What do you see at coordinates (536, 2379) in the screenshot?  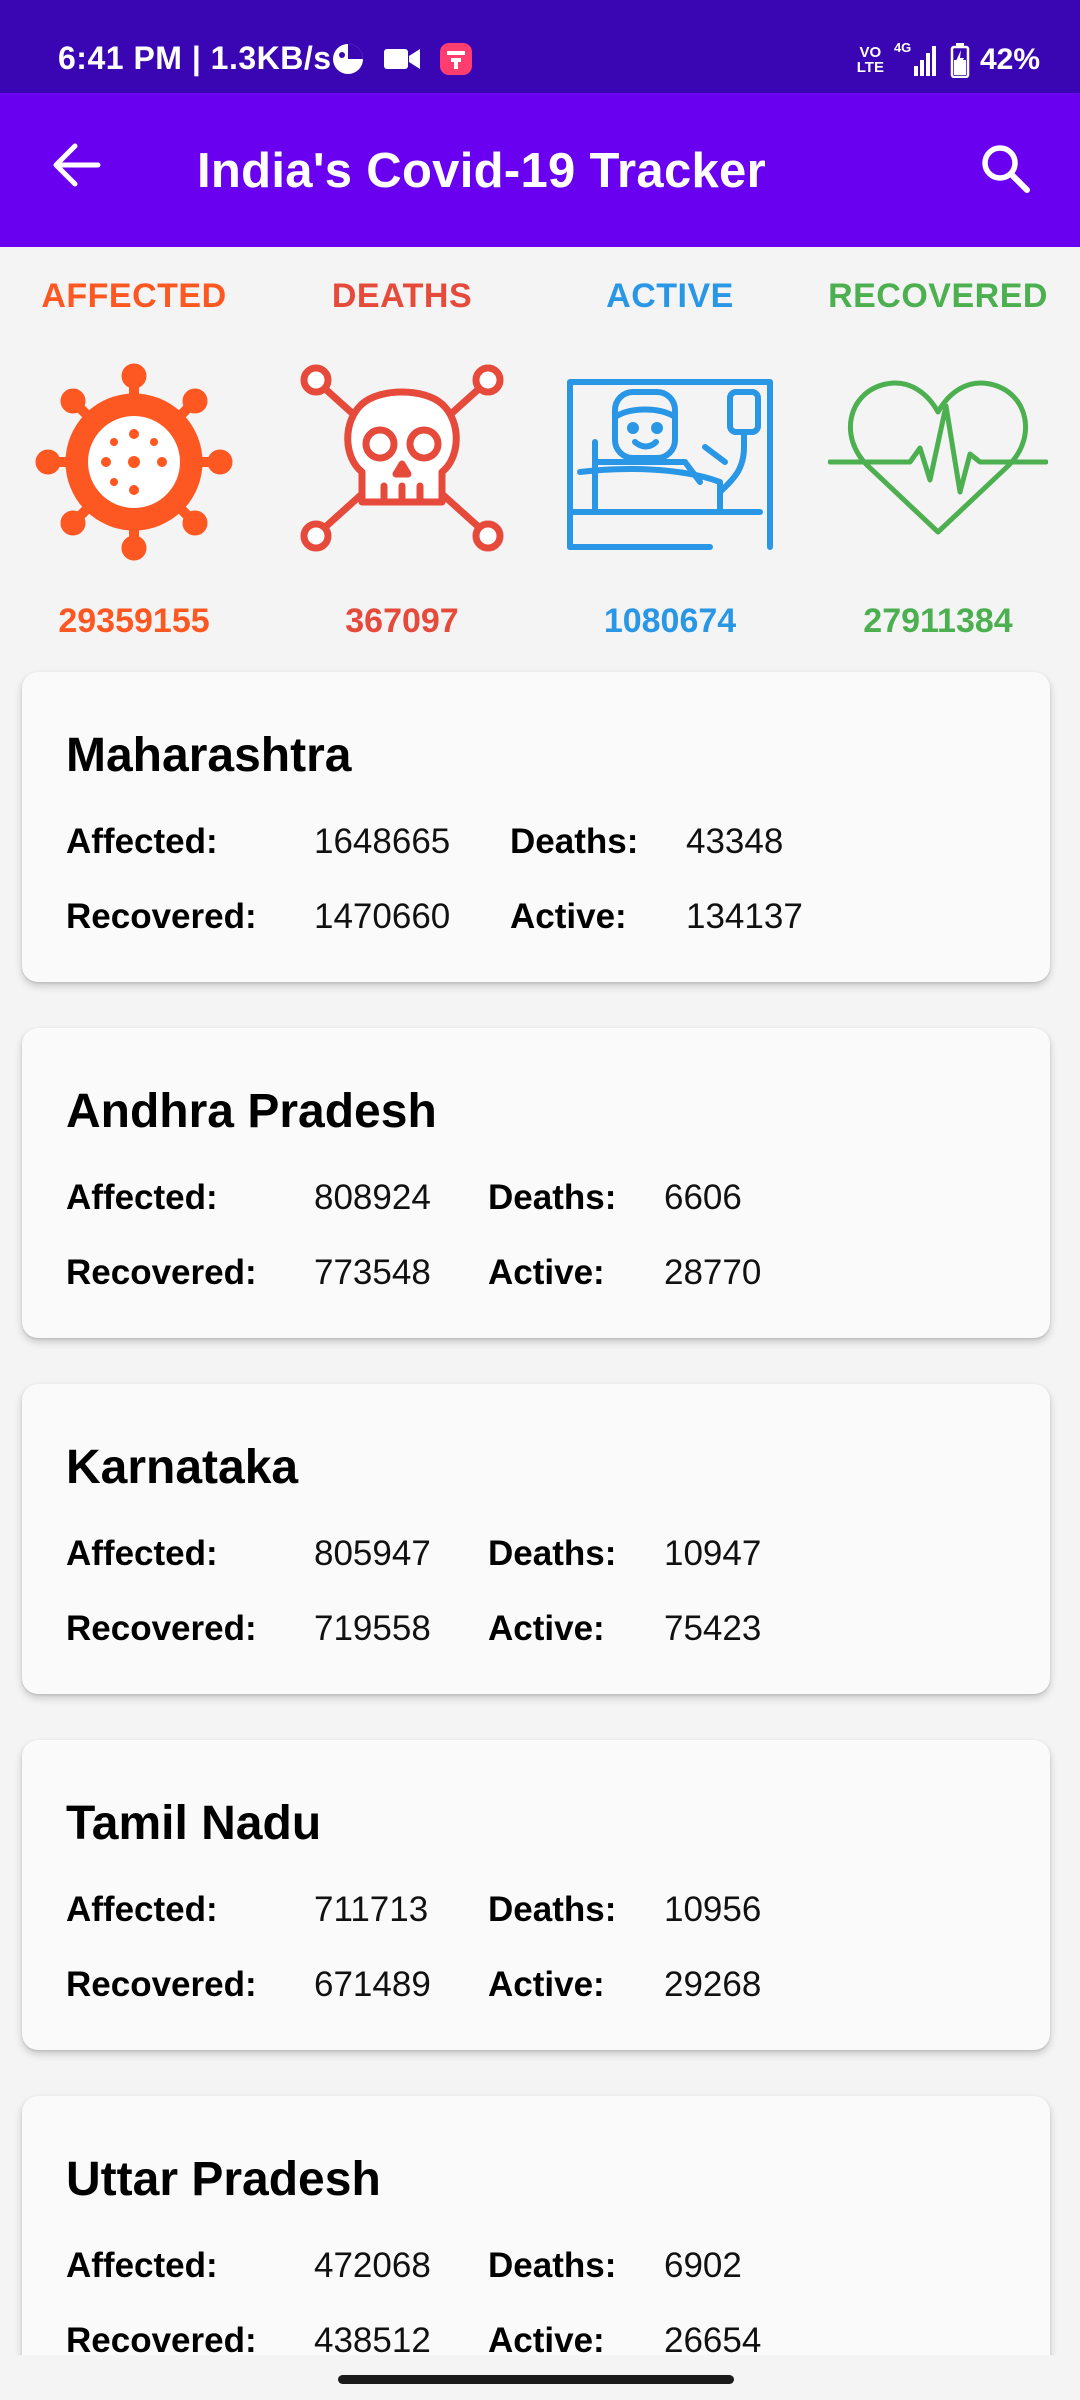 I see `home-gesture-bar` at bounding box center [536, 2379].